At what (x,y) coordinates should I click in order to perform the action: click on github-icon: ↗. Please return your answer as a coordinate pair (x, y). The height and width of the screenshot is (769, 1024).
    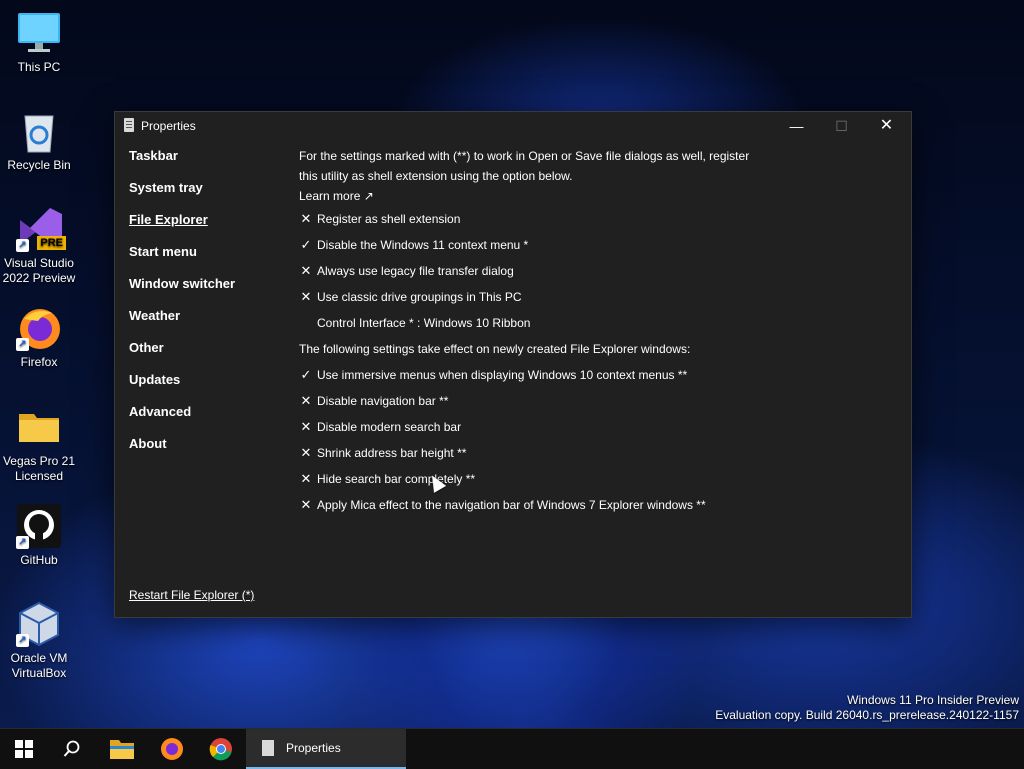
    Looking at the image, I should click on (39, 526).